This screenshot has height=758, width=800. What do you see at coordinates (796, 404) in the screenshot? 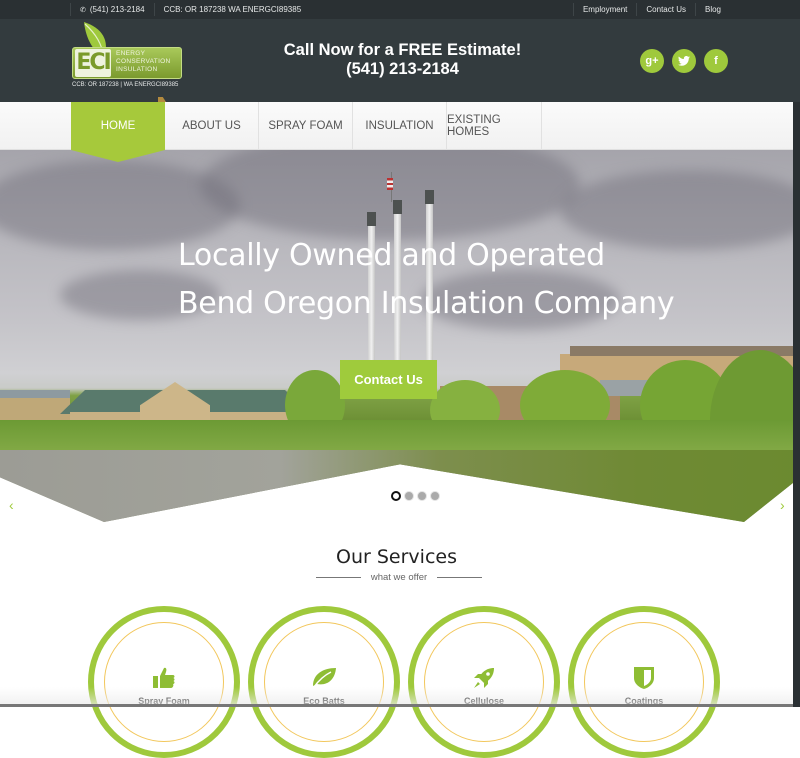
I see `page-scrollbar` at bounding box center [796, 404].